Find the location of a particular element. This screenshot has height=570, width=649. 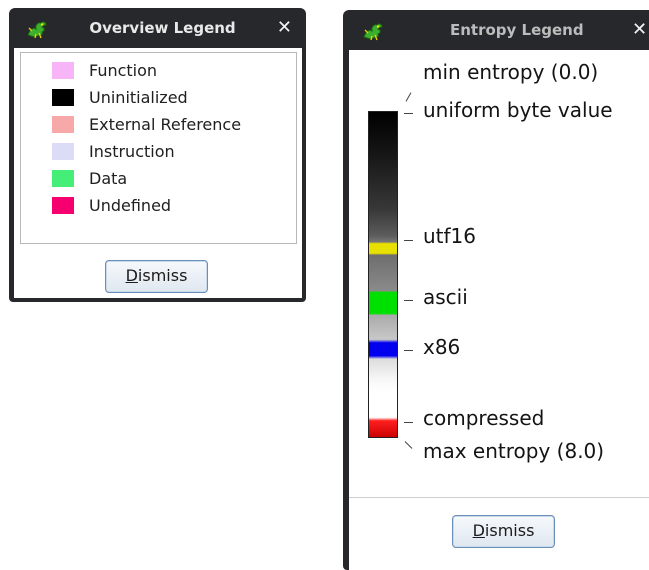

legend-label: External Reference is located at coordinates (165, 124).